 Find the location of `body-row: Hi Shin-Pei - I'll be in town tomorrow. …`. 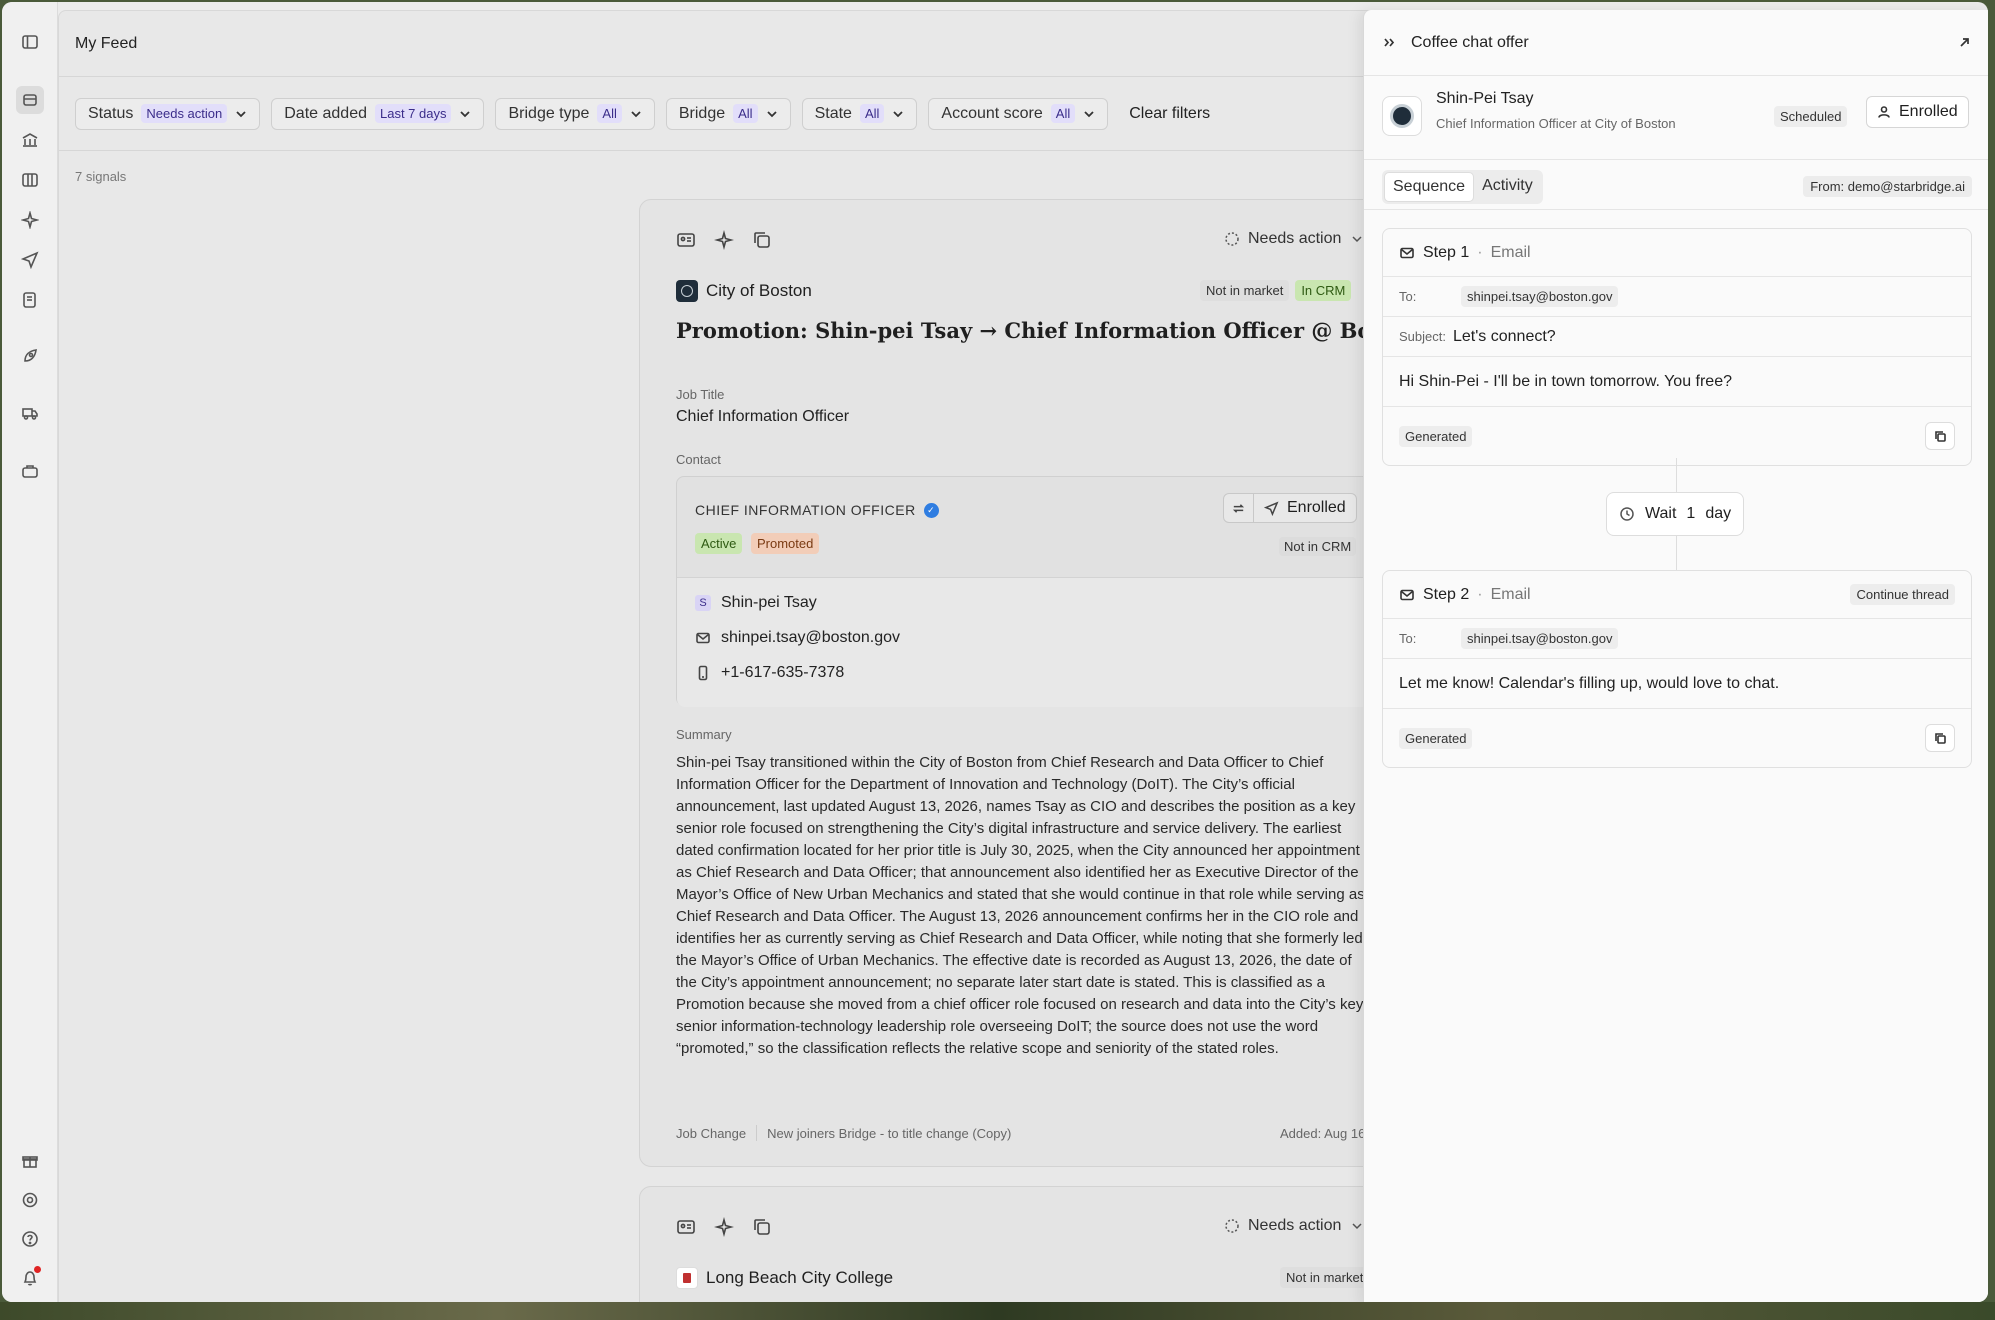

body-row: Hi Shin-Pei - I'll be in town tomorrow. … is located at coordinates (1677, 382).